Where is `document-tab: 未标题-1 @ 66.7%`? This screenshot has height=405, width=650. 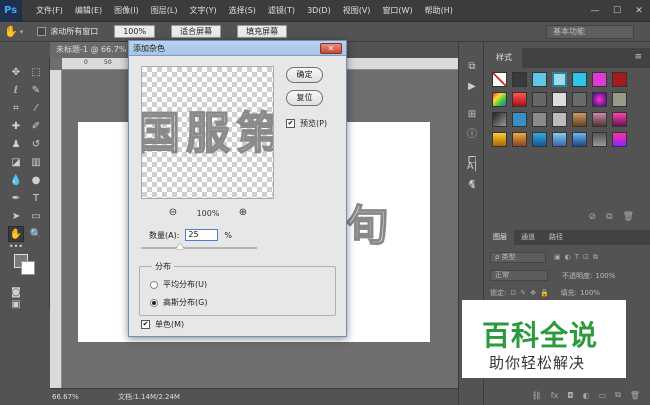
document-tab: 未标题-1 @ 66.7% is located at coordinates (92, 50).